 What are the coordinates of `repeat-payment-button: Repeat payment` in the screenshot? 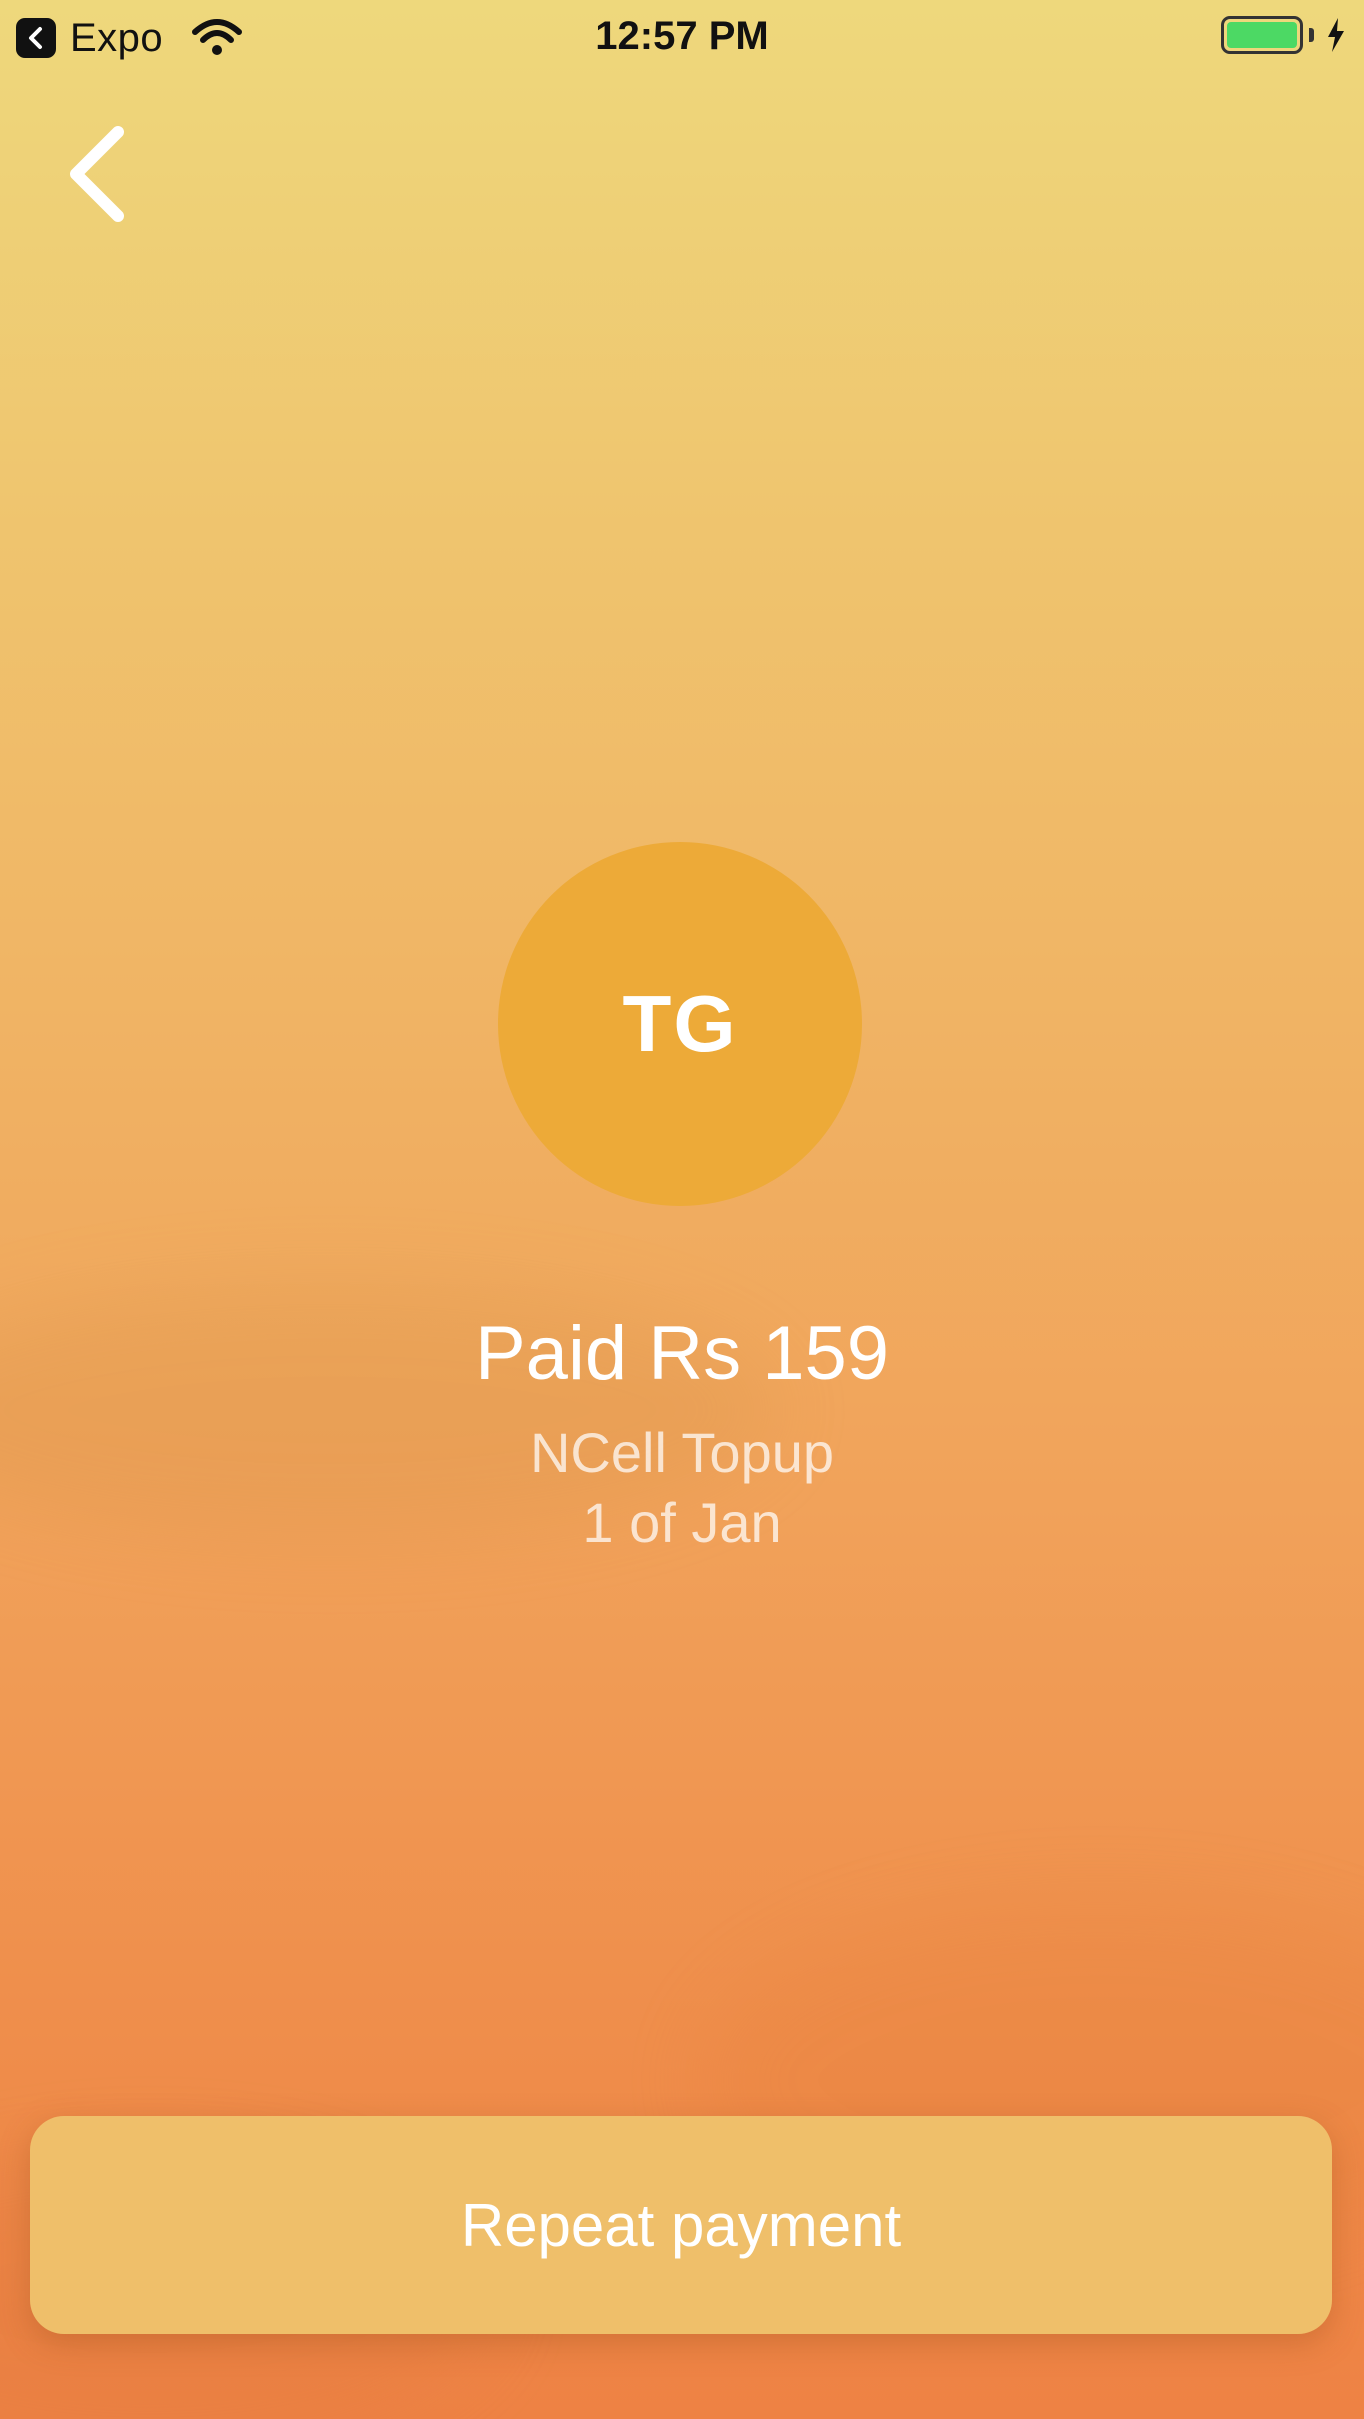 It's located at (681, 2225).